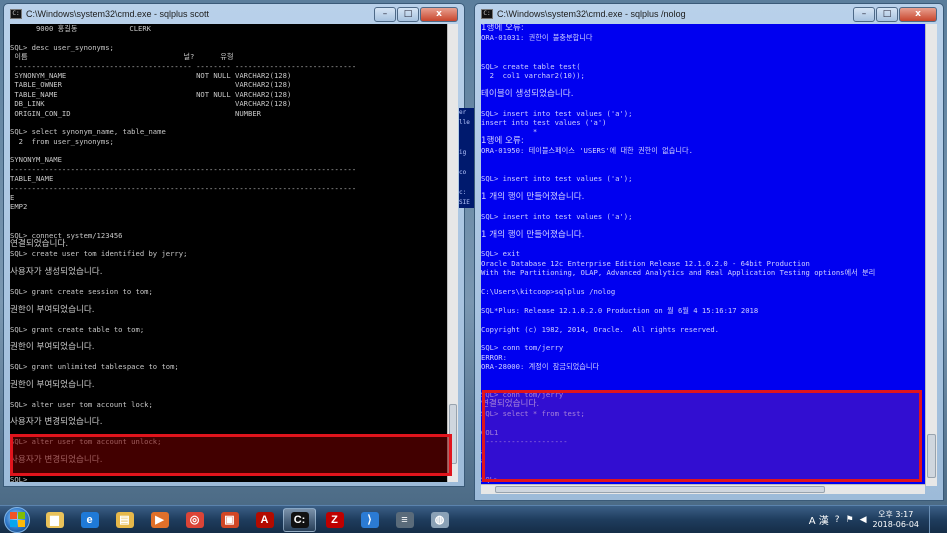 This screenshot has width=947, height=533. What do you see at coordinates (56, 459) in the screenshot?
I see `console-line: 사용자가 변경되었습니다.` at bounding box center [56, 459].